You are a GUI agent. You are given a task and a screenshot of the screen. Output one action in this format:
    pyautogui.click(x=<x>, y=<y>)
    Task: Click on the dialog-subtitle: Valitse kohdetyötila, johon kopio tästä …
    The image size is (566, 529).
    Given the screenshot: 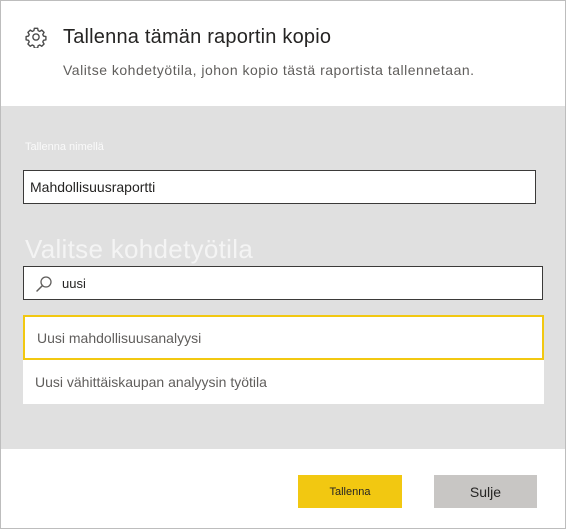 What is the action you would take?
    pyautogui.click(x=269, y=70)
    